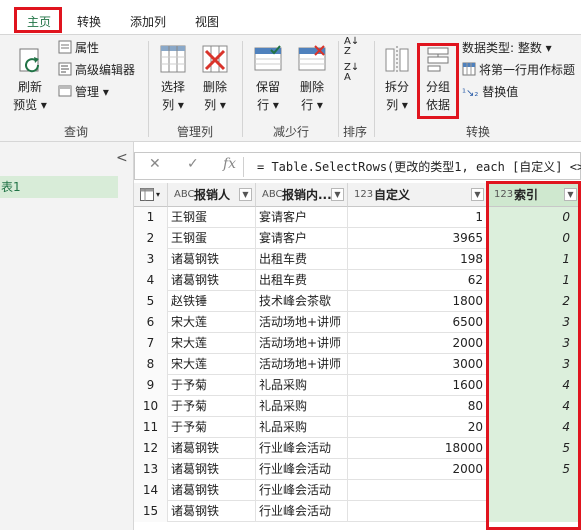 The height and width of the screenshot is (530, 581). I want to click on split-column-button: 拆分 列 ▾, so click(397, 82).